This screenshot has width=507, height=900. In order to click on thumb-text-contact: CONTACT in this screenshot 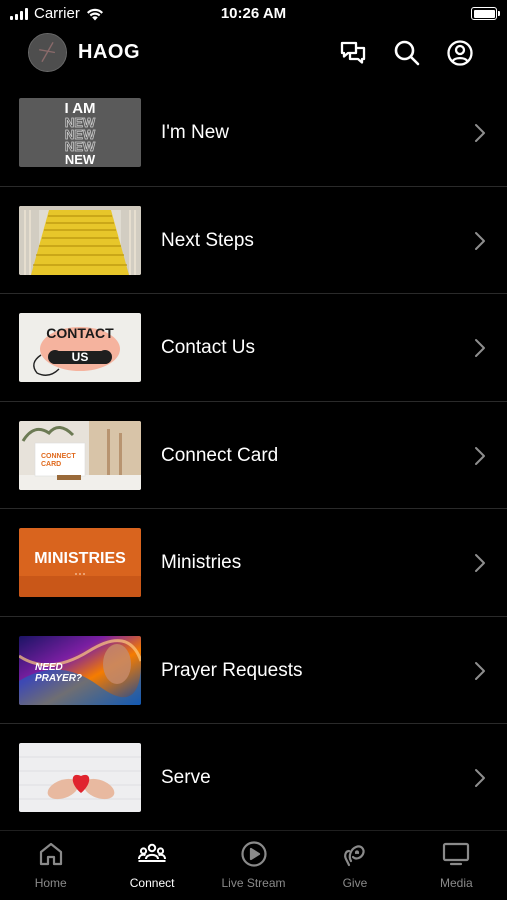, I will do `click(80, 333)`.